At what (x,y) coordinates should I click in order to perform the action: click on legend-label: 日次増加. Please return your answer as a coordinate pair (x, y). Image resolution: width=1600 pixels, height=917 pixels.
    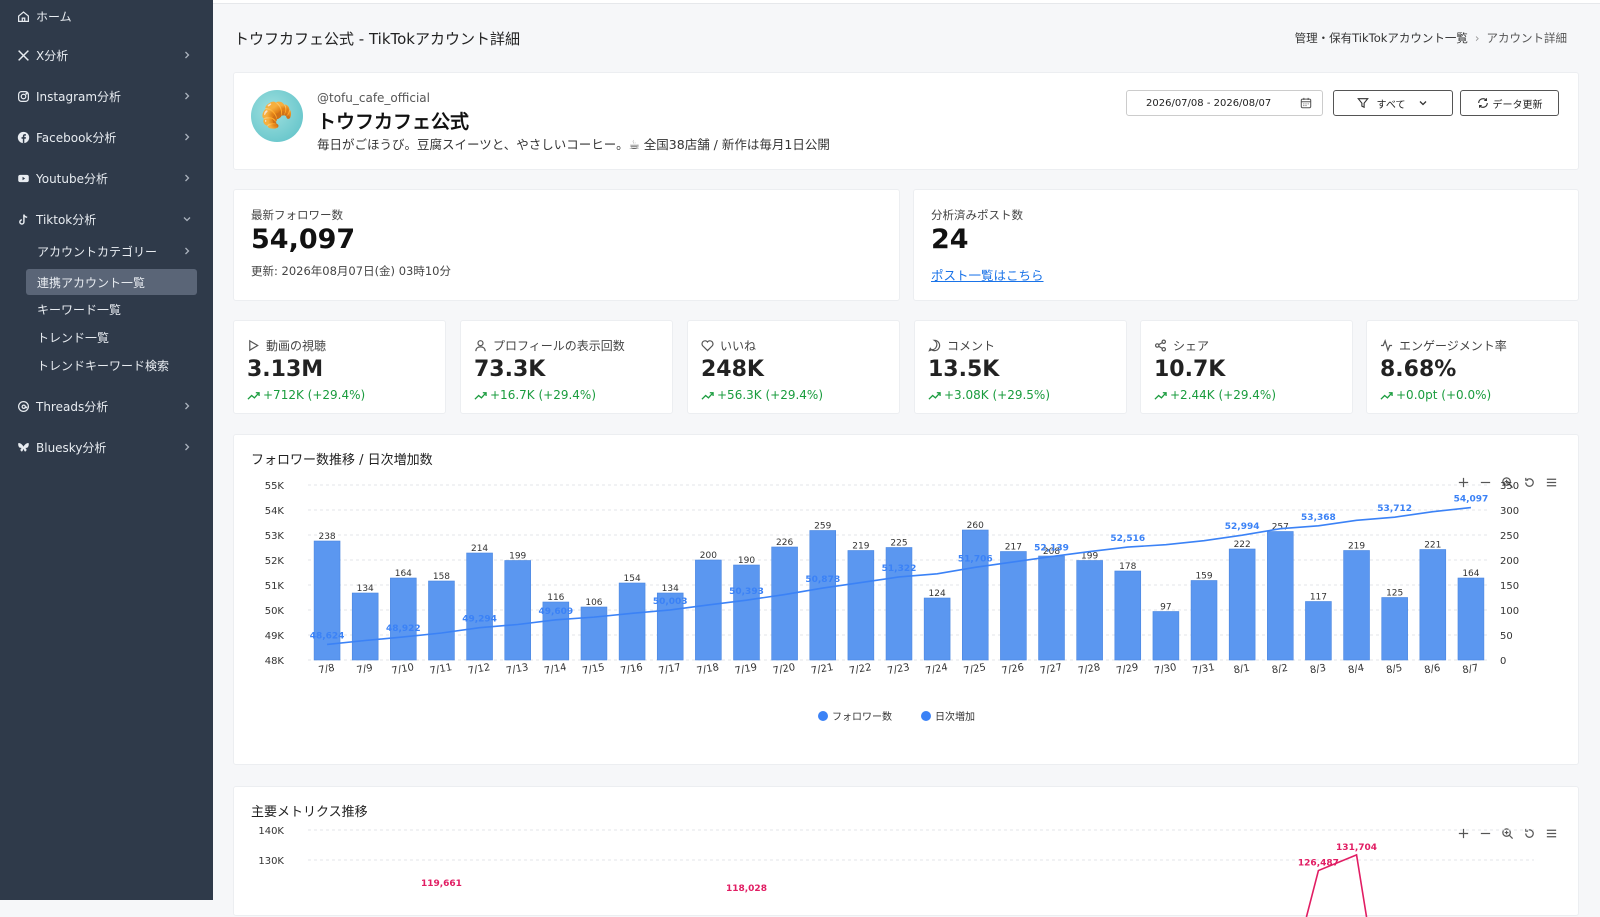
    Looking at the image, I should click on (955, 716).